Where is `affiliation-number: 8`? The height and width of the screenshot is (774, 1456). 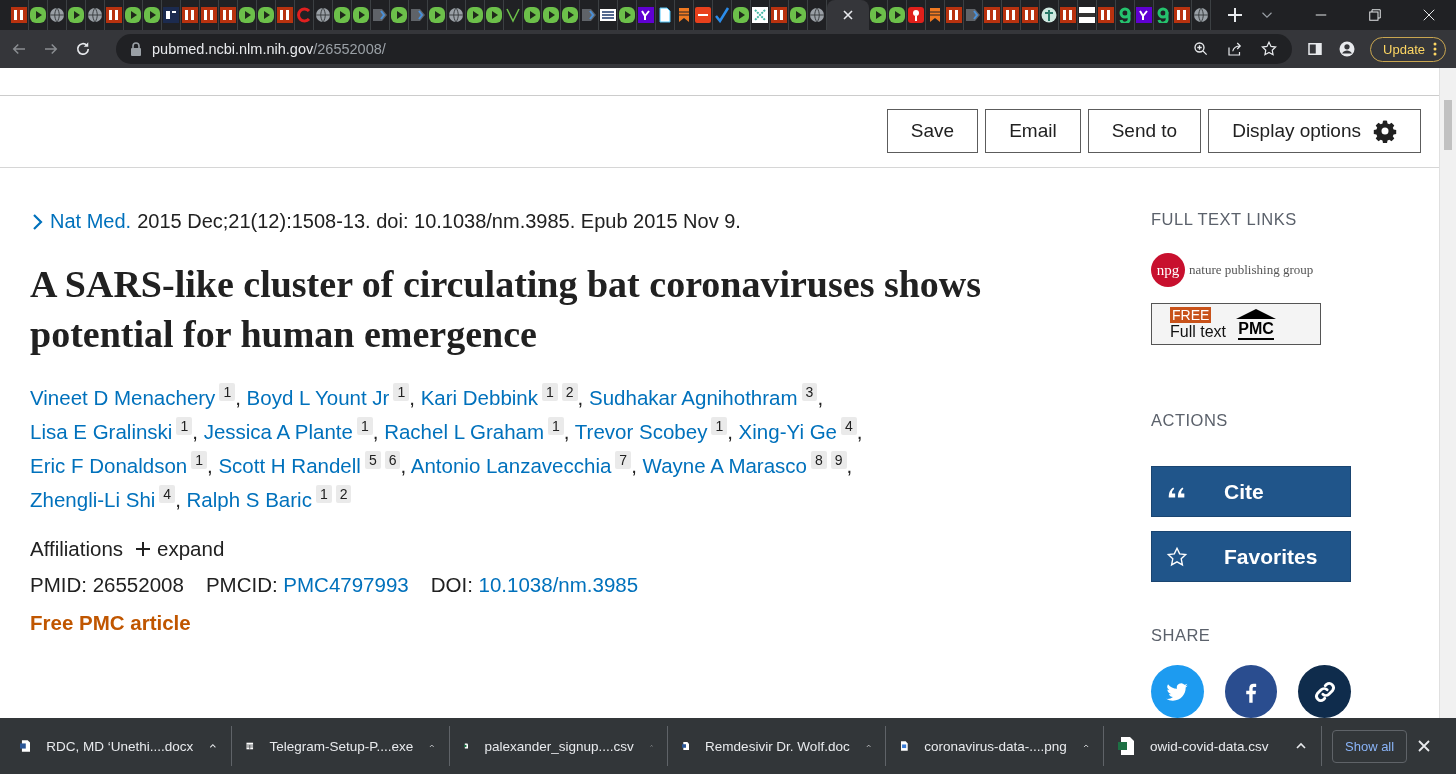 affiliation-number: 8 is located at coordinates (819, 460).